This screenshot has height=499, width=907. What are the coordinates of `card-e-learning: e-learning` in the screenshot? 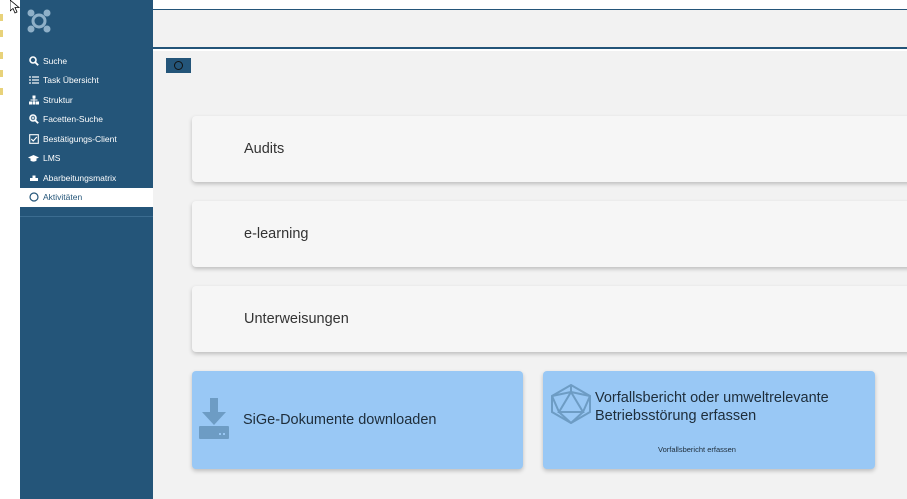 It's located at (549, 234).